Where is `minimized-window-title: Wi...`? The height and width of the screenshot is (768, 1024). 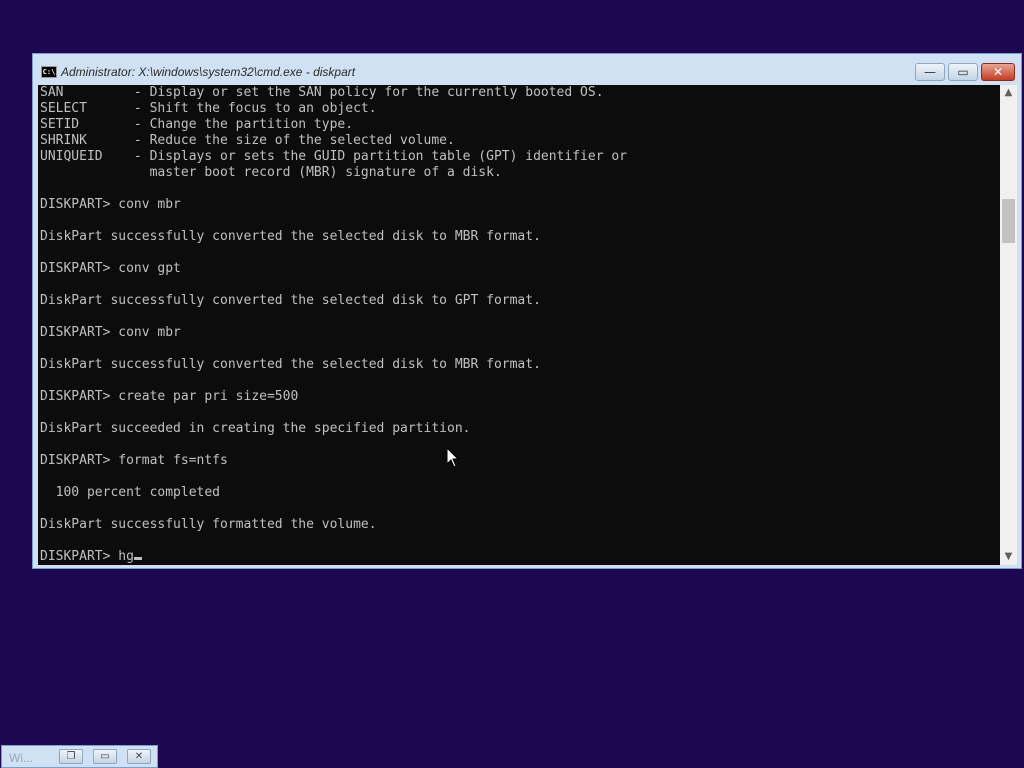 minimized-window-title: Wi... is located at coordinates (21, 758).